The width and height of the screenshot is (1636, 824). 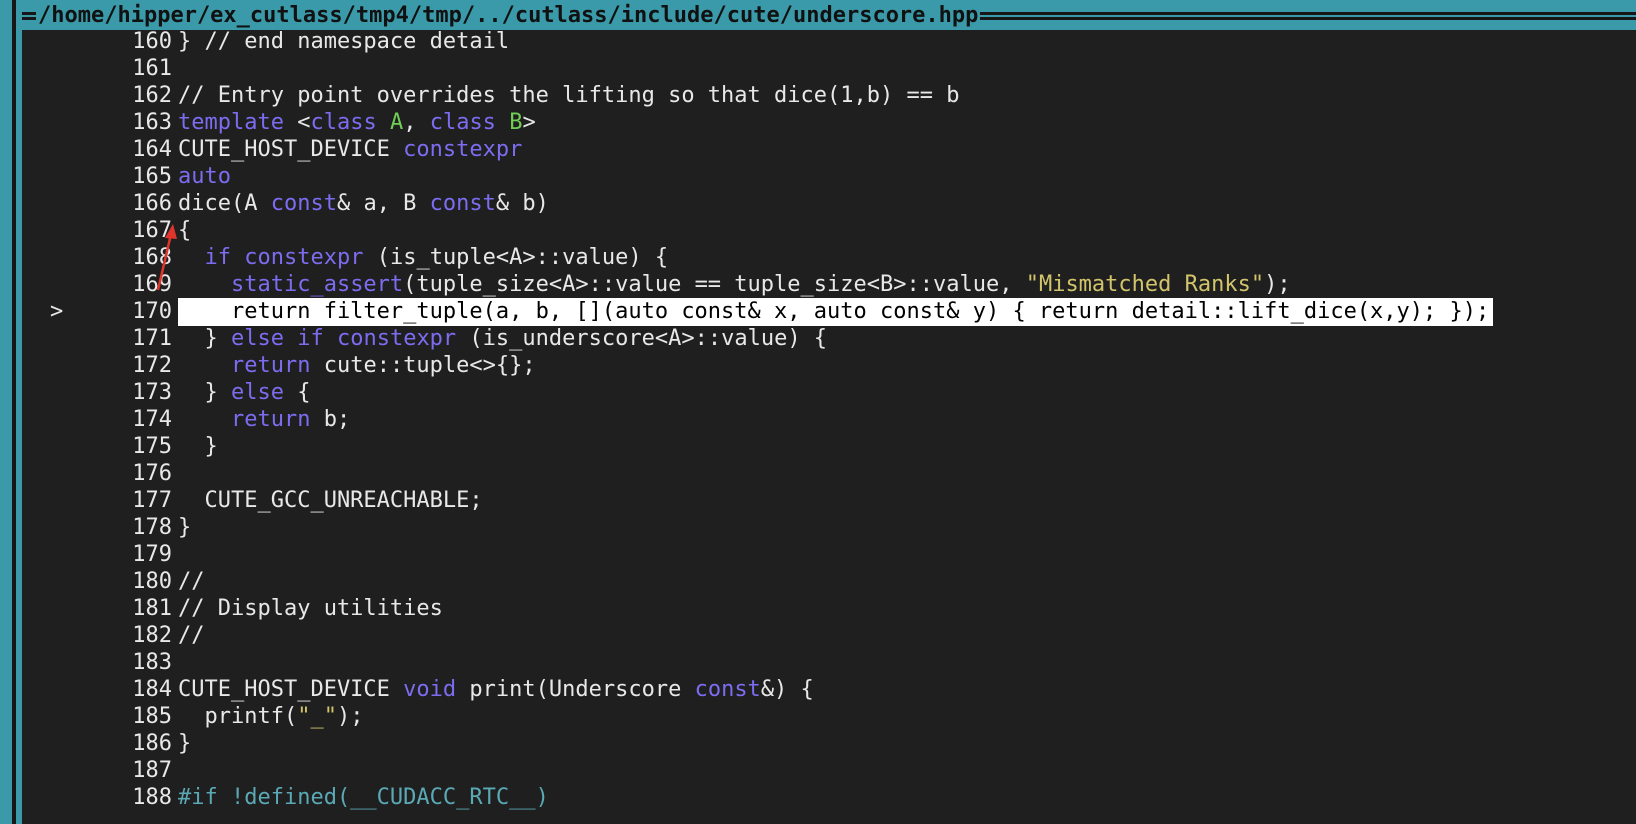 What do you see at coordinates (152, 608) in the screenshot?
I see `line-number: 181` at bounding box center [152, 608].